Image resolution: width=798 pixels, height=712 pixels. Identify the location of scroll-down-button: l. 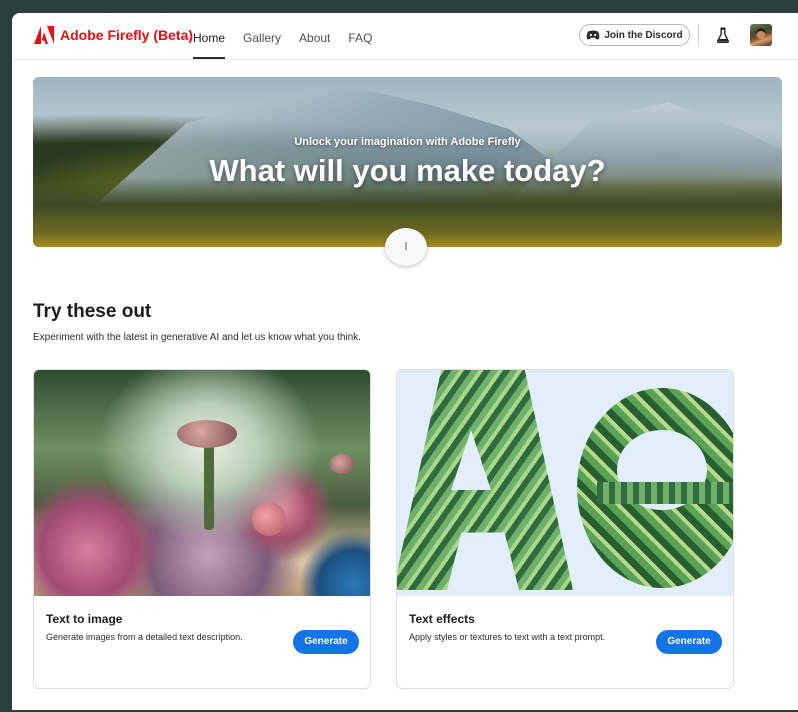
(406, 247).